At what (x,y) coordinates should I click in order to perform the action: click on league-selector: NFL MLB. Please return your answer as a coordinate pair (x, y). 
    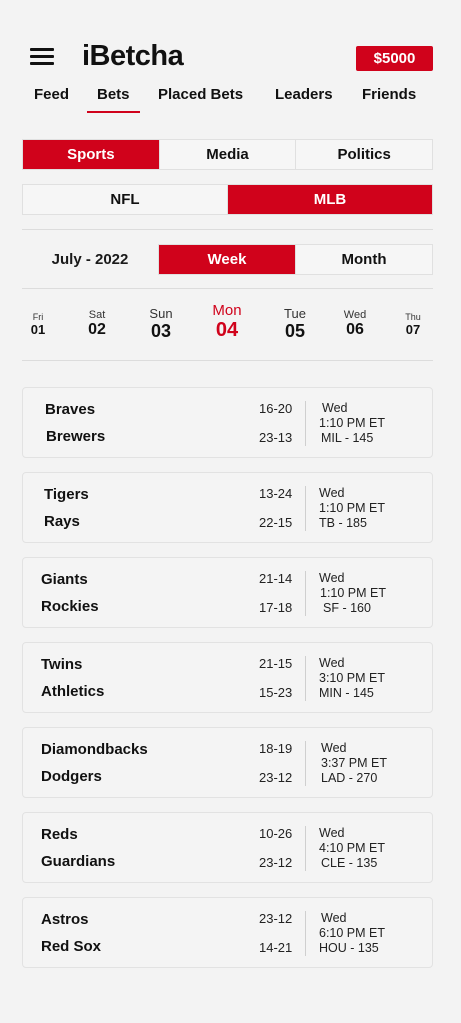
    Looking at the image, I should click on (227, 199).